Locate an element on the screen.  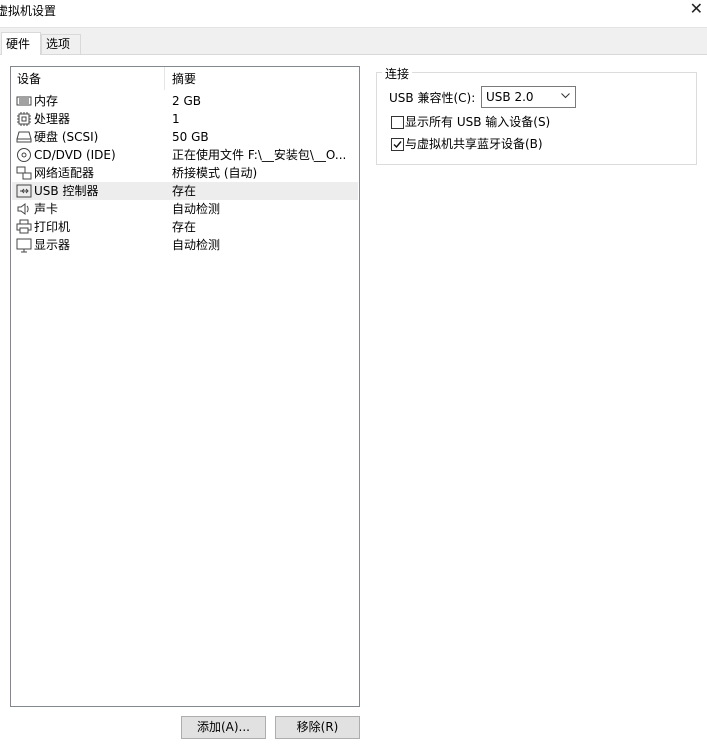
tab-strip is located at coordinates (353, 41).